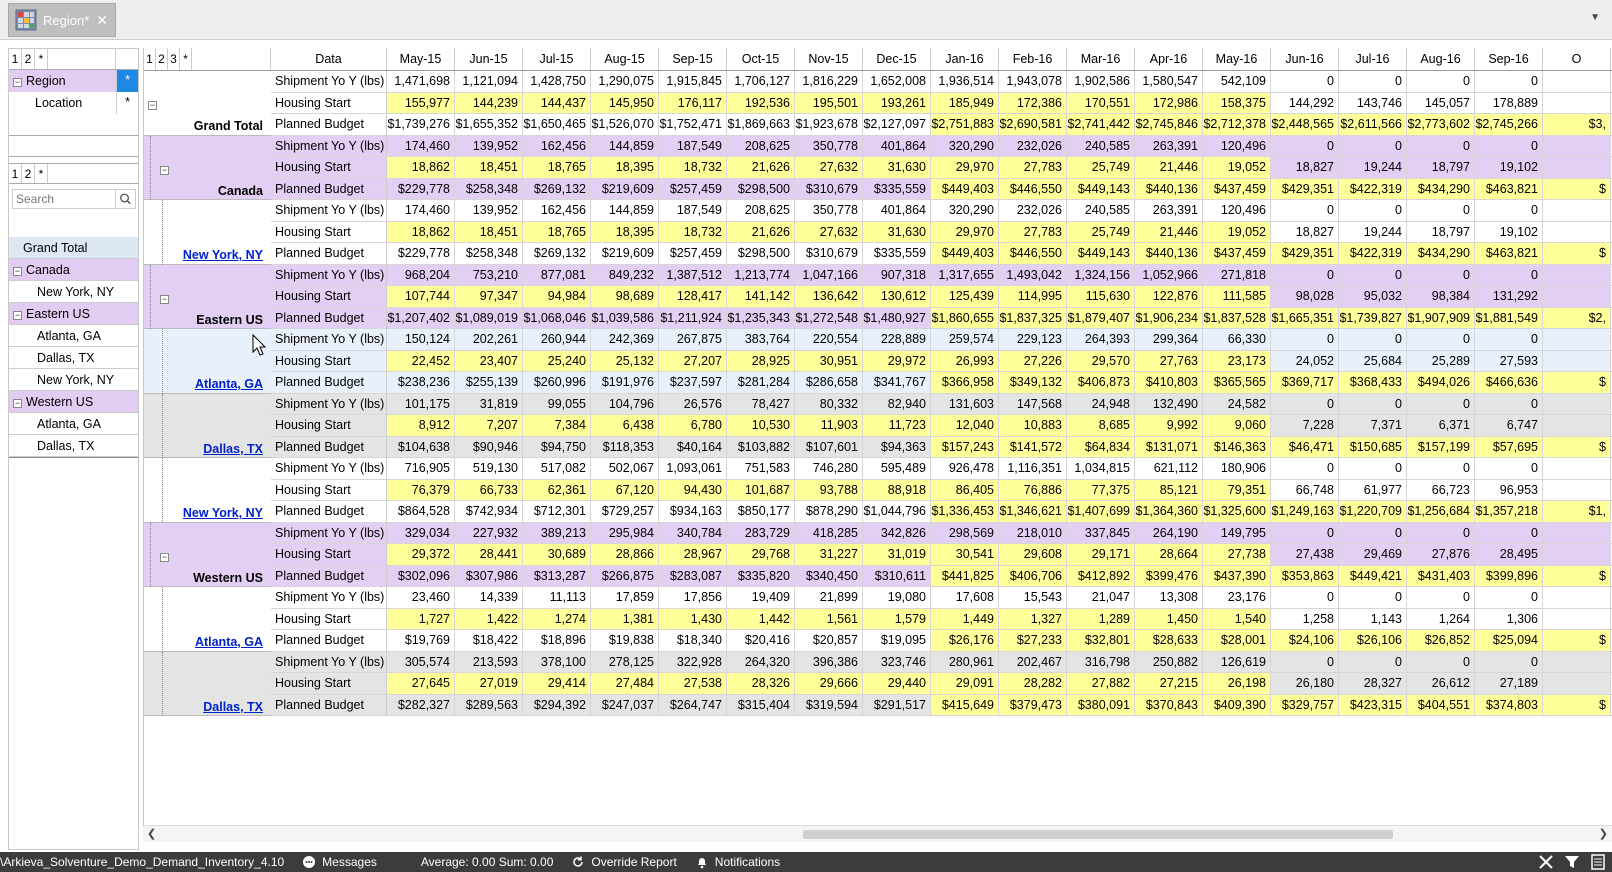  Describe the element at coordinates (73, 446) in the screenshot. I see `member-item: Dallas, TX` at that location.